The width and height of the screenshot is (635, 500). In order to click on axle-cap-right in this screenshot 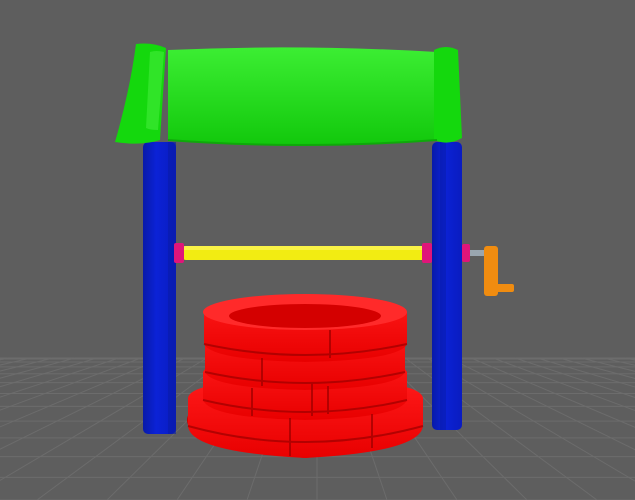, I will do `click(427, 253)`.